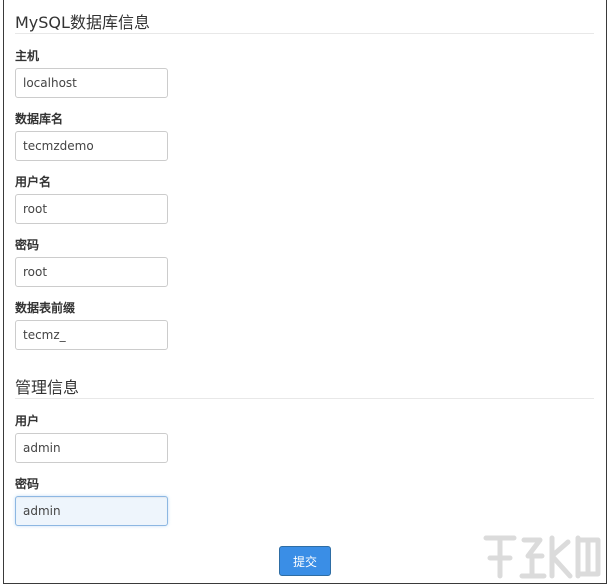 This screenshot has height=587, width=613. Describe the element at coordinates (27, 421) in the screenshot. I see `admin-user-label: 用户` at that location.